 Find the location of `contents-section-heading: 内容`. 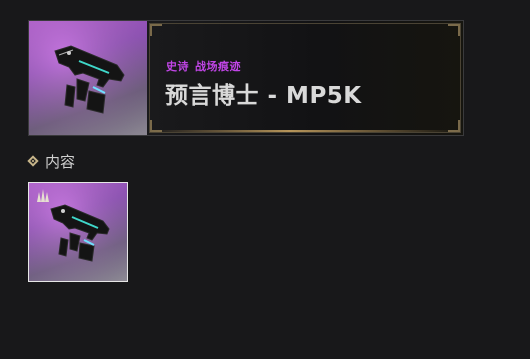

contents-section-heading: 内容 is located at coordinates (51, 161).